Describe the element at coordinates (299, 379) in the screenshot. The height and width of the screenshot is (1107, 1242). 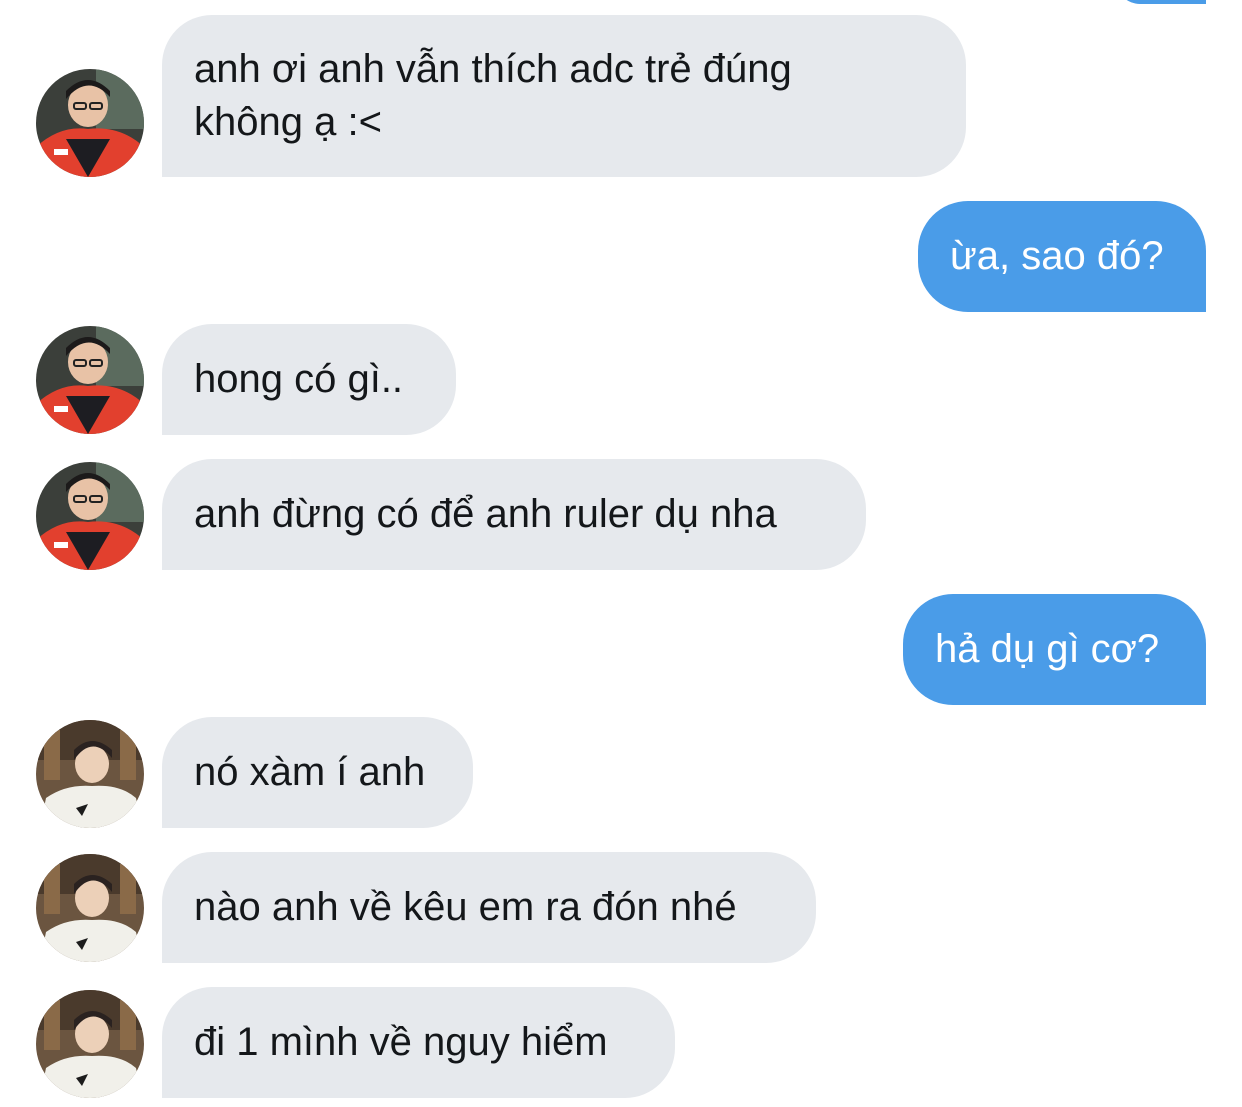
I see `message-text: hong có gì..` at that location.